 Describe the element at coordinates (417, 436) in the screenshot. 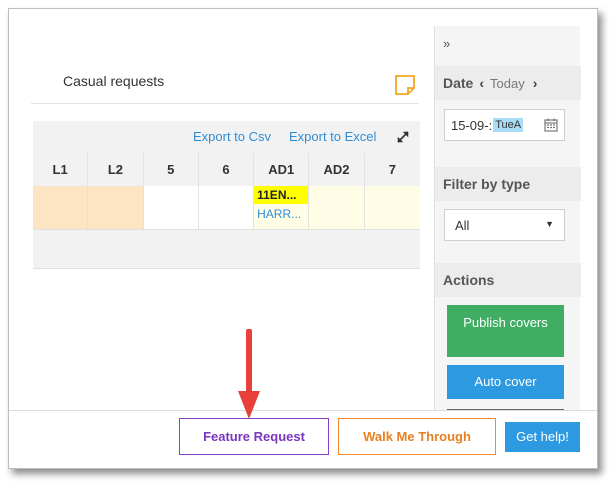

I see `walk-me-through-button: Walk Me Through` at that location.